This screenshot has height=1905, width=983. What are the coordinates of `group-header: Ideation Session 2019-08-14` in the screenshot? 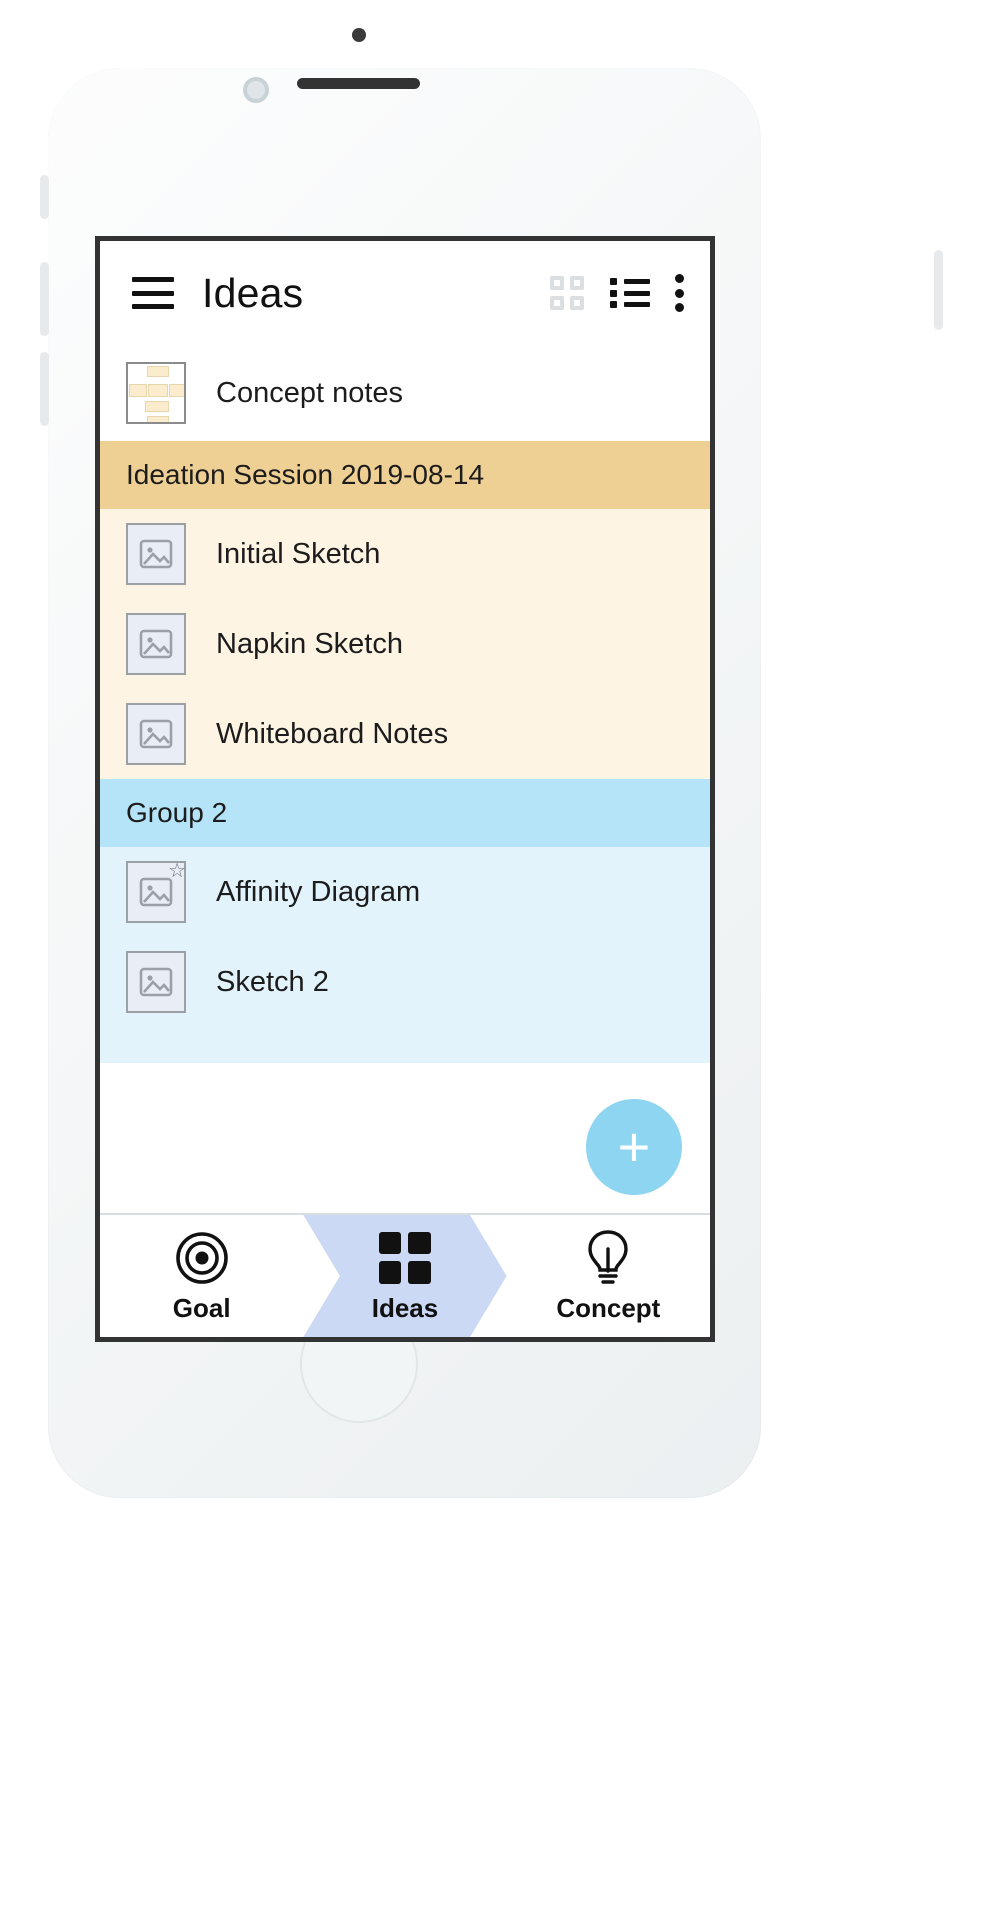 It's located at (405, 475).